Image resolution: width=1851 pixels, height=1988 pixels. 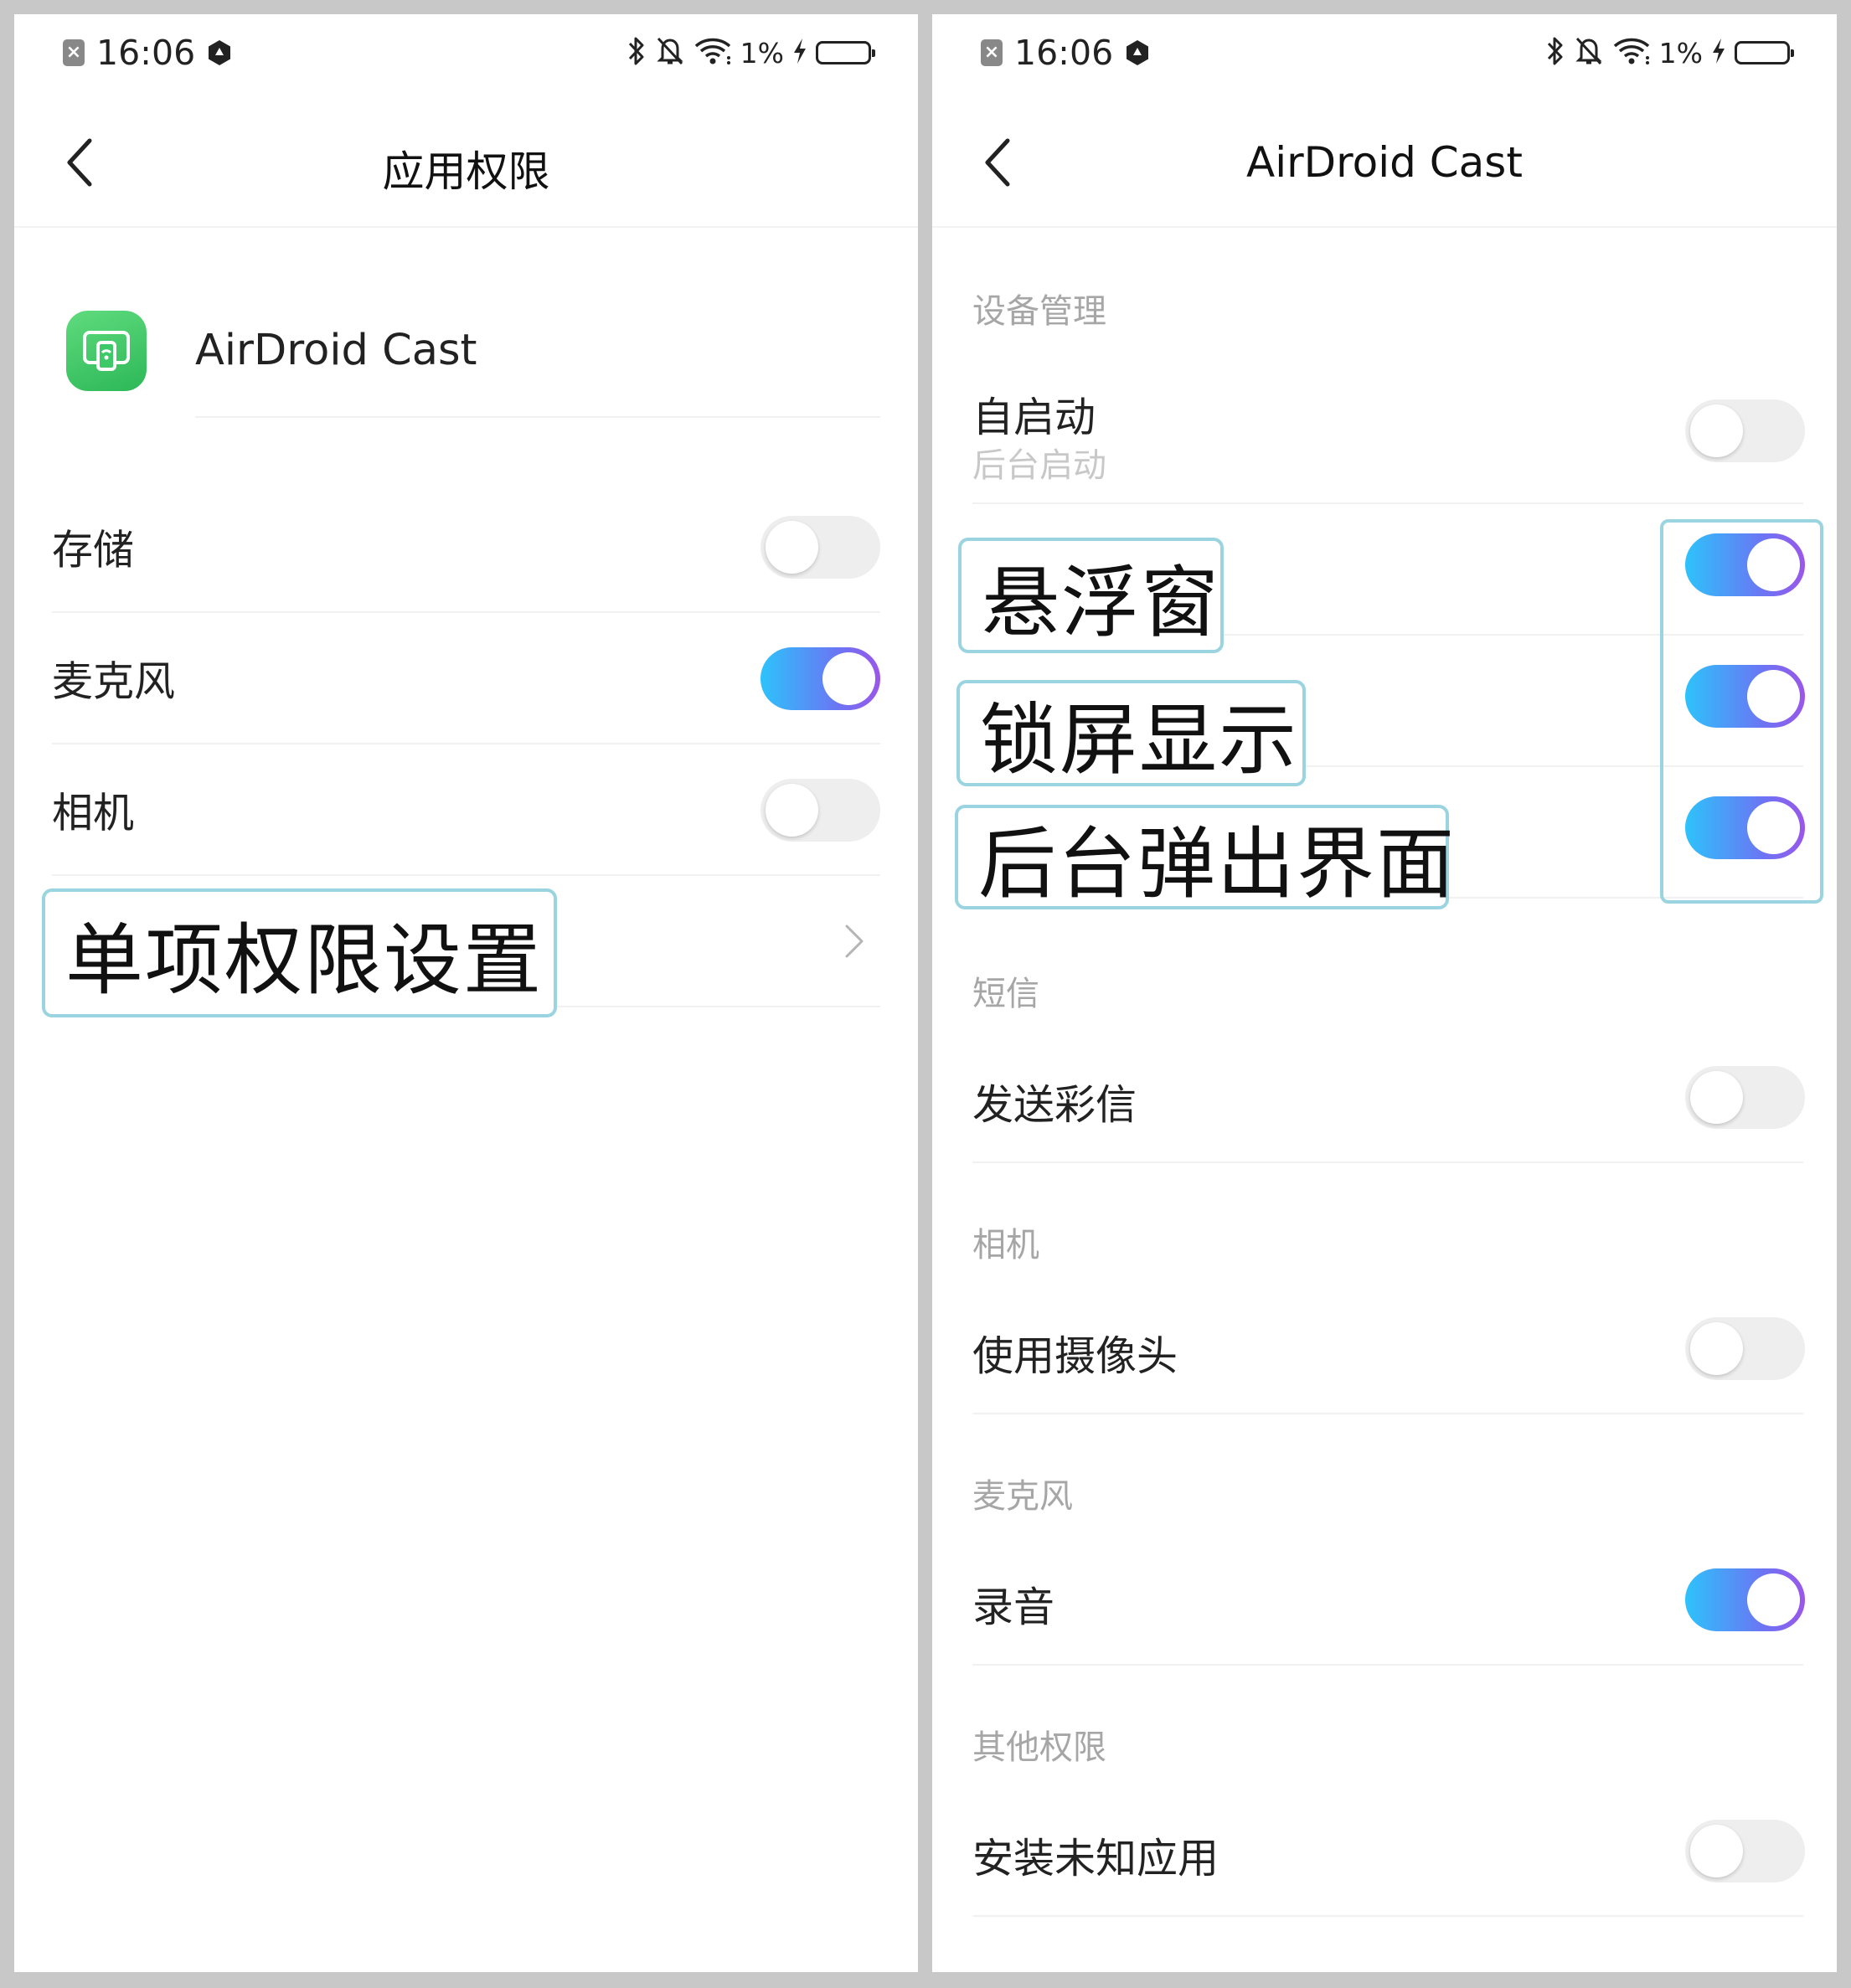 I want to click on chevron-right-icon, so click(x=854, y=943).